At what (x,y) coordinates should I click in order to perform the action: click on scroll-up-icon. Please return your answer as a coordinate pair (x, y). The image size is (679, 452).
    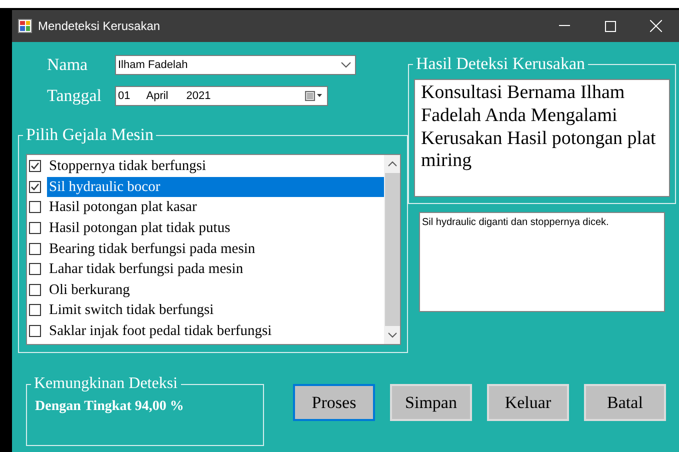
    Looking at the image, I should click on (392, 164).